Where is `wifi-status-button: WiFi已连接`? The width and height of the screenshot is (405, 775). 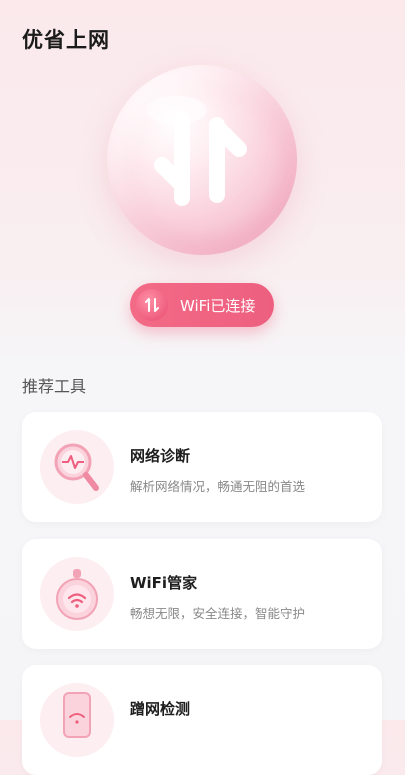
wifi-status-button: WiFi已连接 is located at coordinates (202, 305).